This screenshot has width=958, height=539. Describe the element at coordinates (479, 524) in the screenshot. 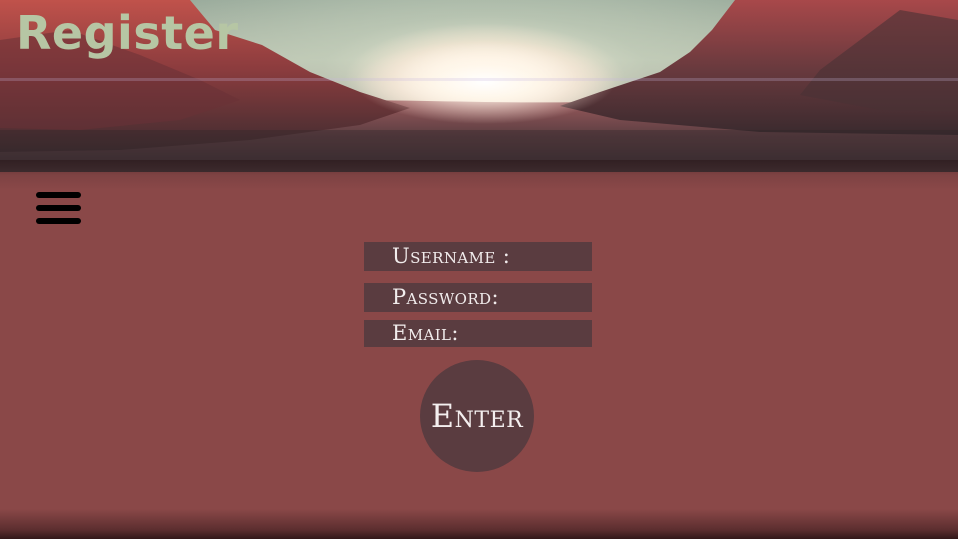

I see `bottom-shade` at that location.